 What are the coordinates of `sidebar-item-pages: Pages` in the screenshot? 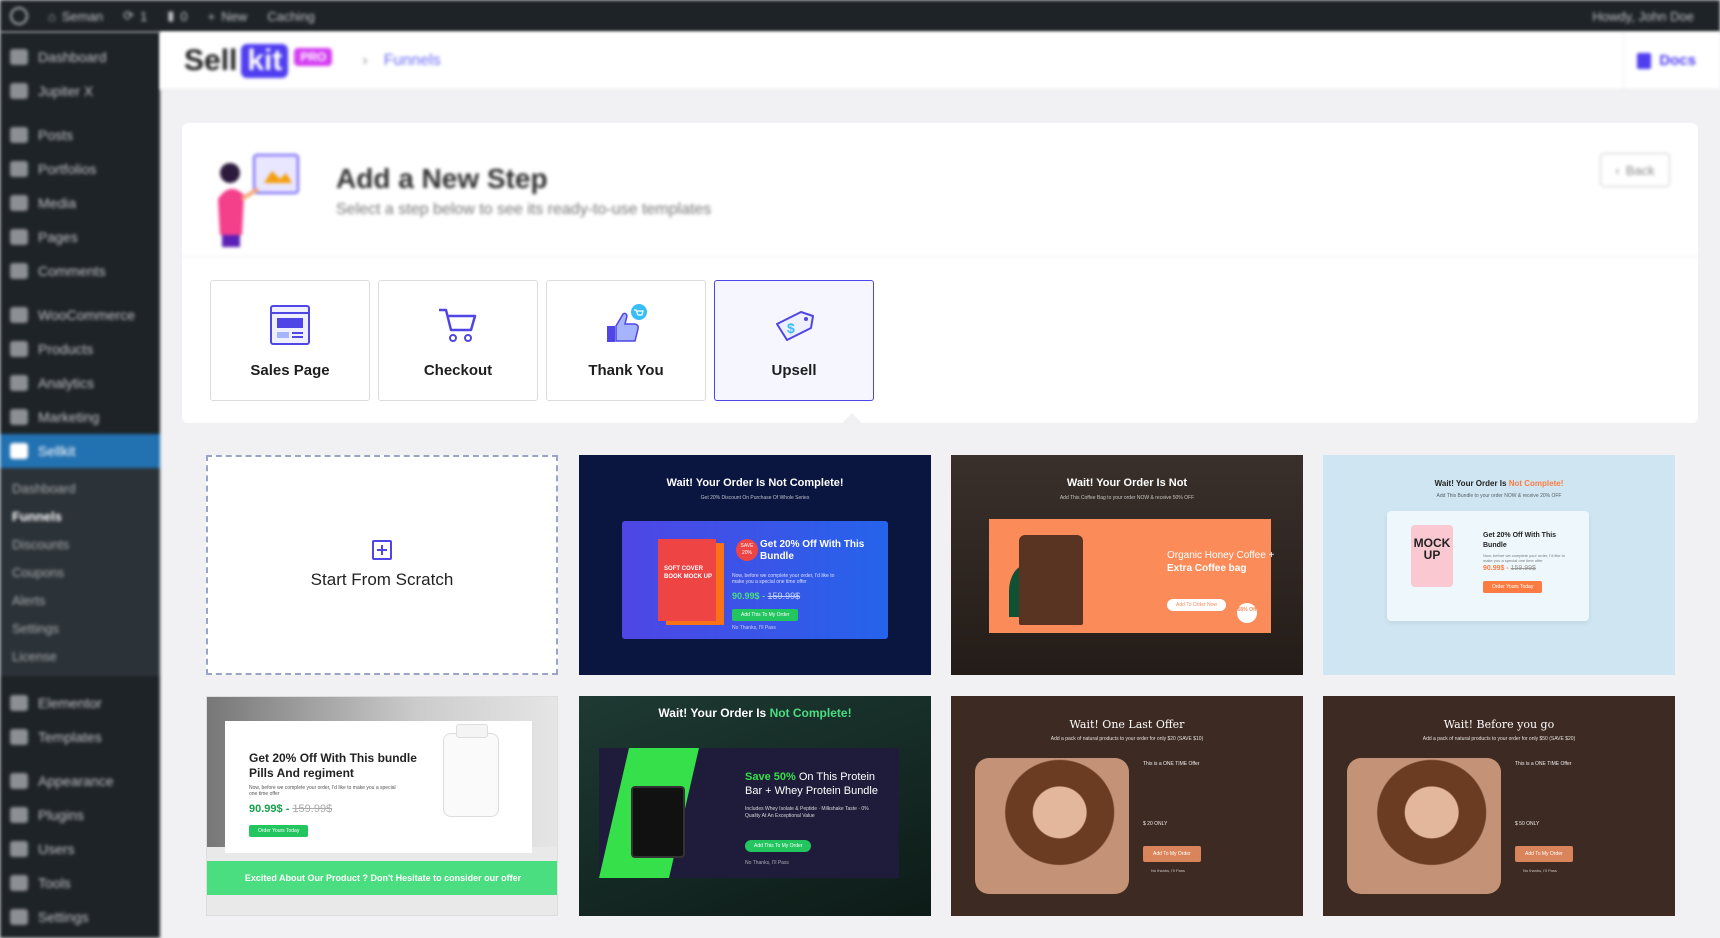 It's located at (80, 237).